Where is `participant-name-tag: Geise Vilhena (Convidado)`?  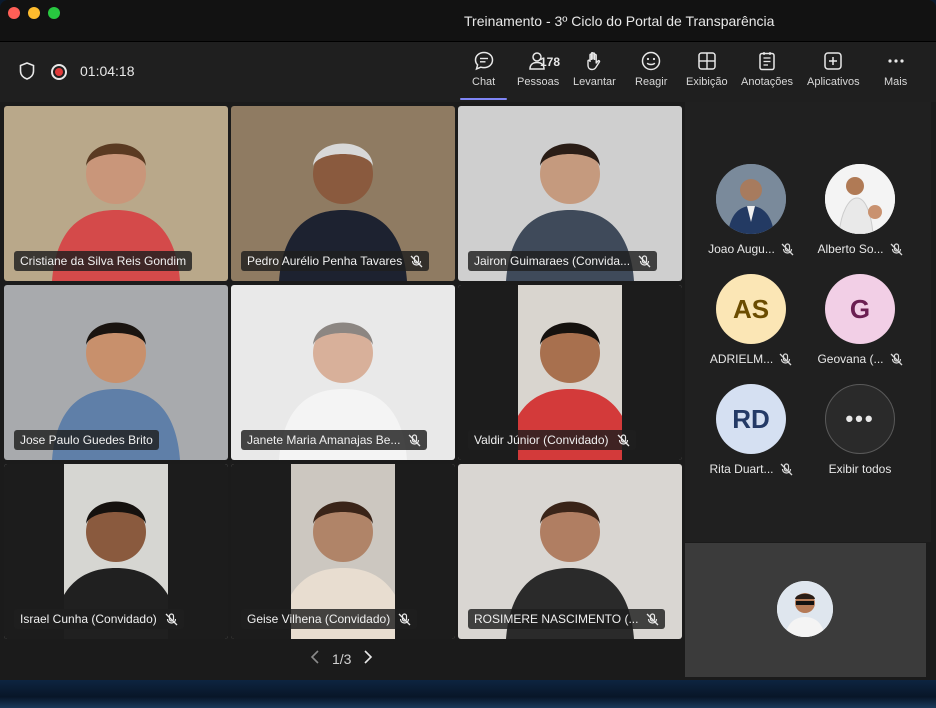
participant-name-tag: Geise Vilhena (Convidado) is located at coordinates (329, 619).